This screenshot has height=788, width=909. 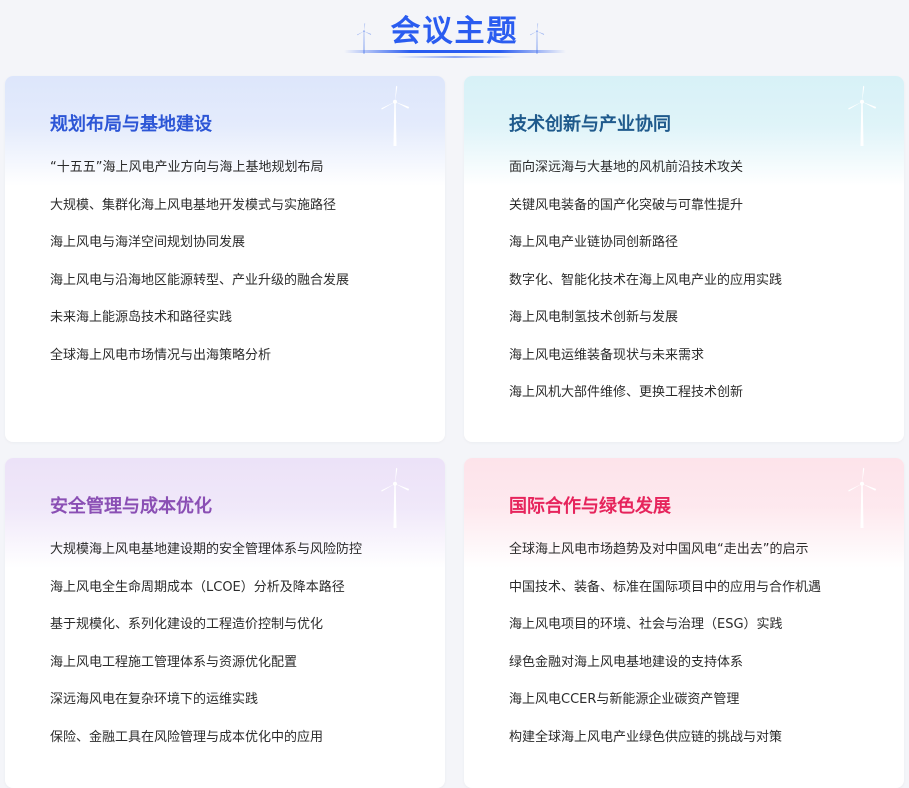 I want to click on page-header: 会议主题, so click(x=454, y=33).